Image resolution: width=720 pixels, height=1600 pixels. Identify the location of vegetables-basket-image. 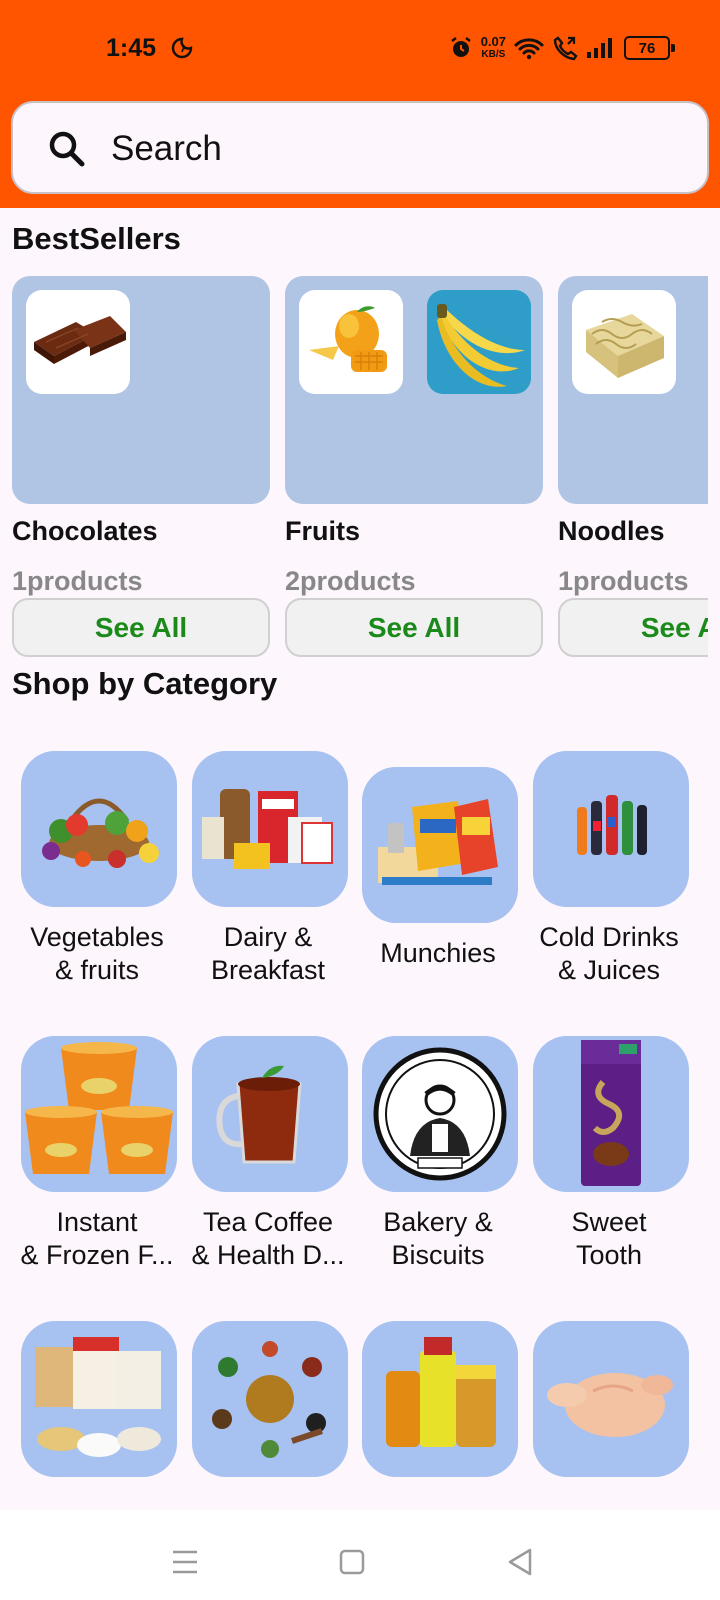
(100, 833).